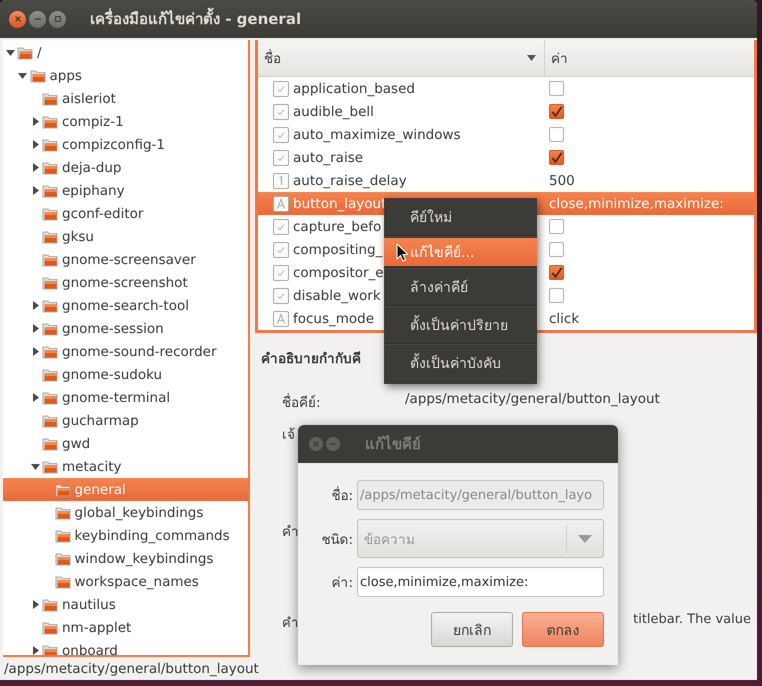 This screenshot has height=686, width=762. Describe the element at coordinates (354, 88) in the screenshot. I see `key-name: application_based` at that location.